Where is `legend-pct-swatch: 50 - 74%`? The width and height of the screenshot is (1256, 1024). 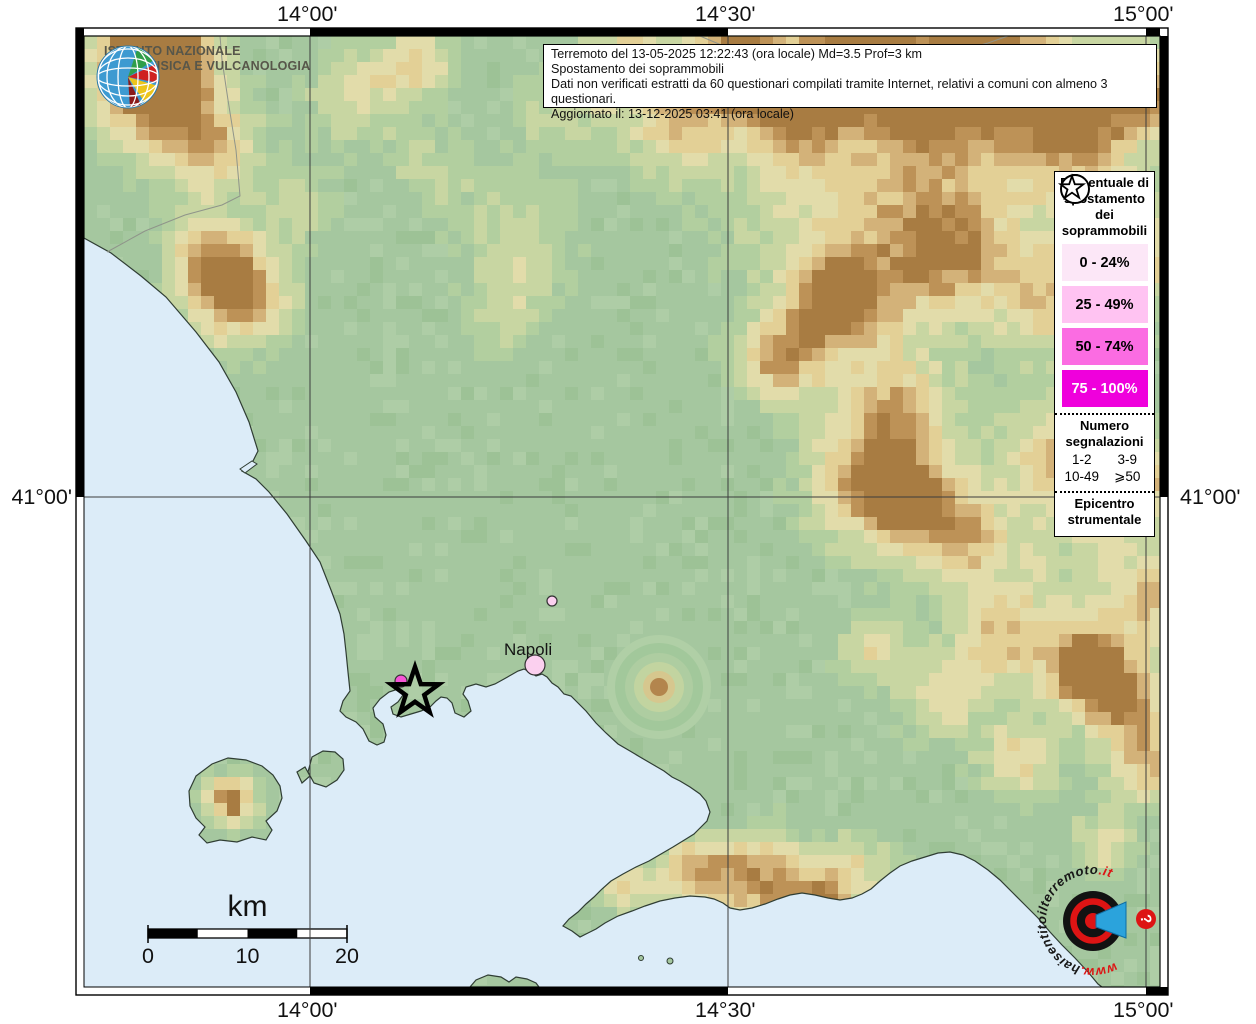
legend-pct-swatch: 50 - 74% is located at coordinates (1104, 346).